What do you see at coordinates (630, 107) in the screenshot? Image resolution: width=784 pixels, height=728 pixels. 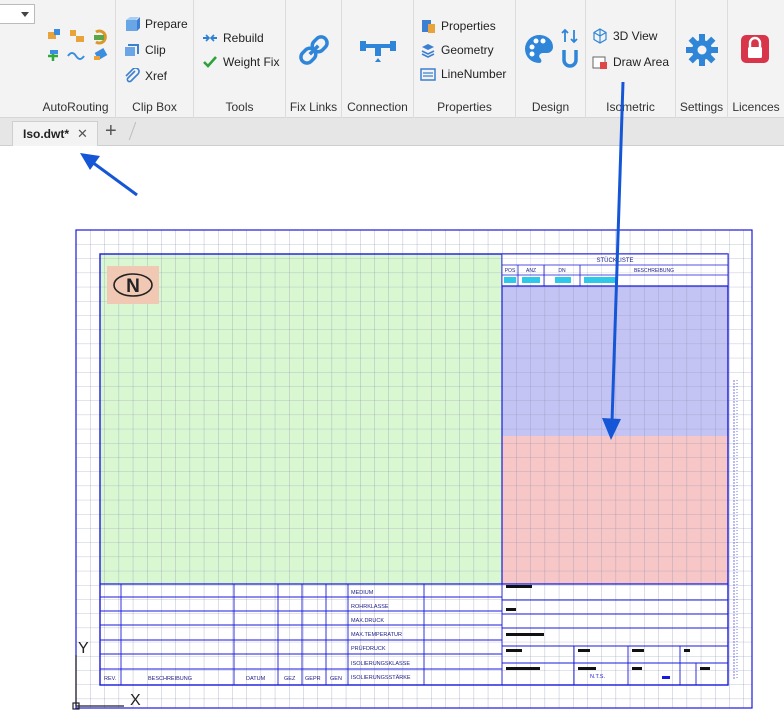 I see `group-label: Isometric` at bounding box center [630, 107].